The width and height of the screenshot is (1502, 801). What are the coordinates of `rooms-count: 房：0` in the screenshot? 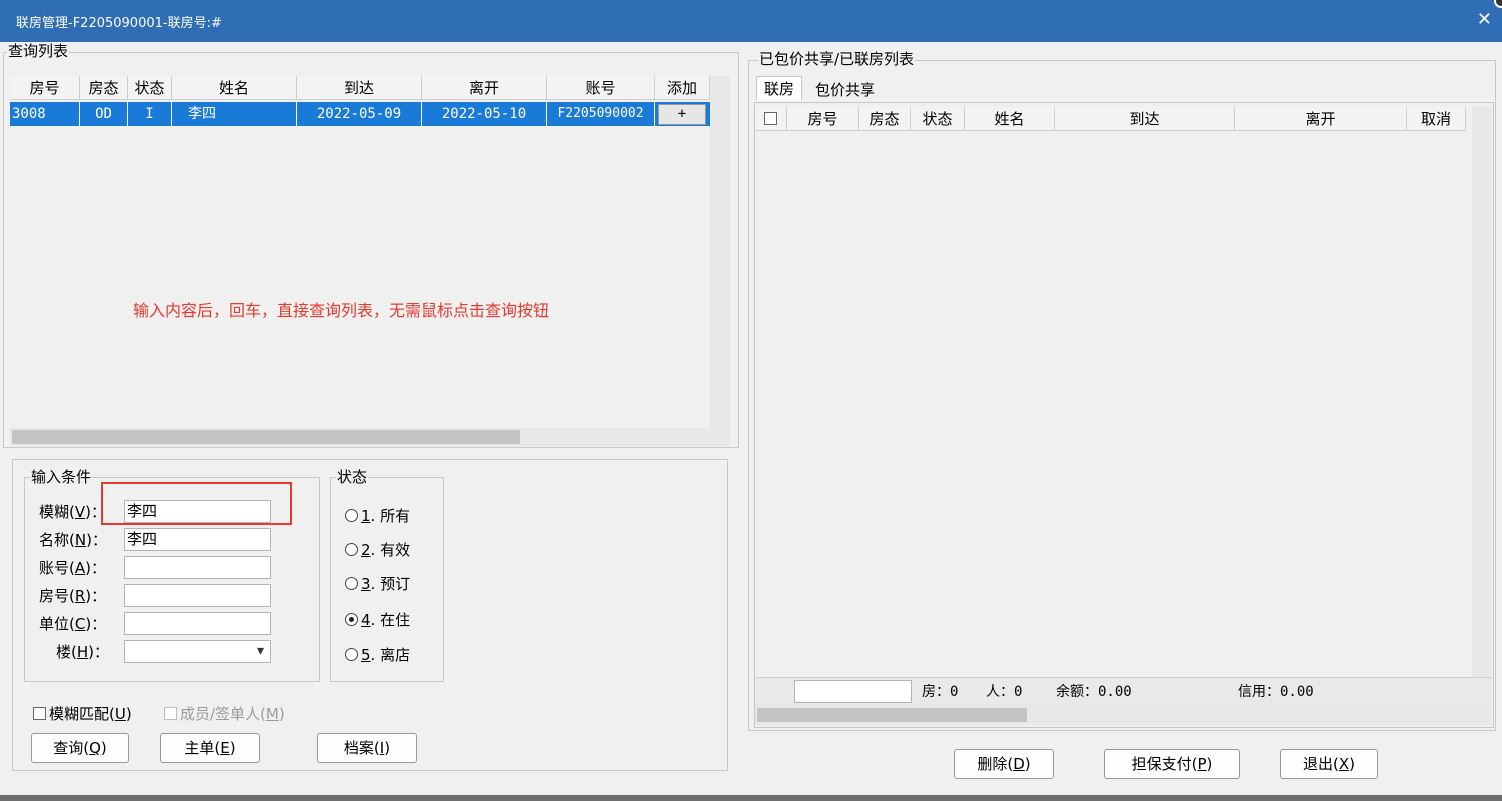 It's located at (940, 692).